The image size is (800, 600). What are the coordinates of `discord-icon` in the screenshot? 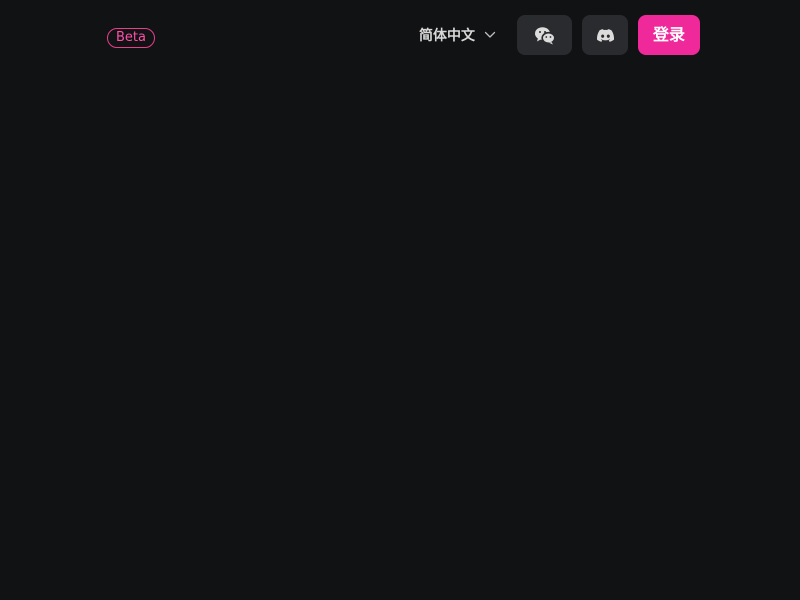 It's located at (605, 35).